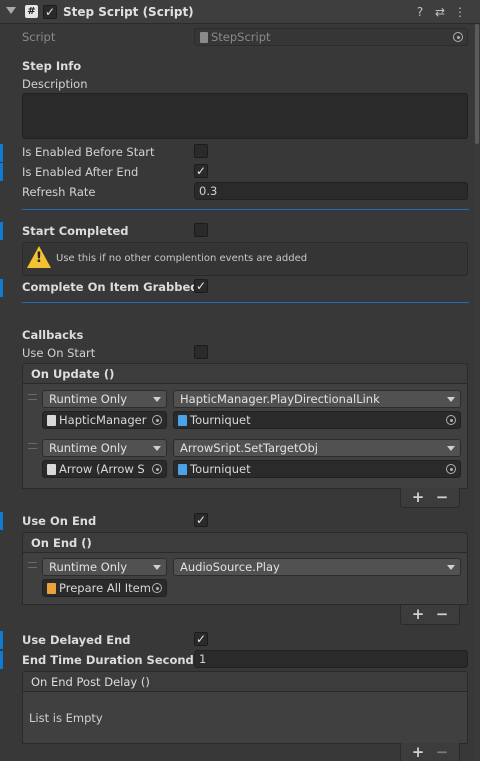 The image size is (480, 761). I want to click on script-icon: #, so click(31, 11).